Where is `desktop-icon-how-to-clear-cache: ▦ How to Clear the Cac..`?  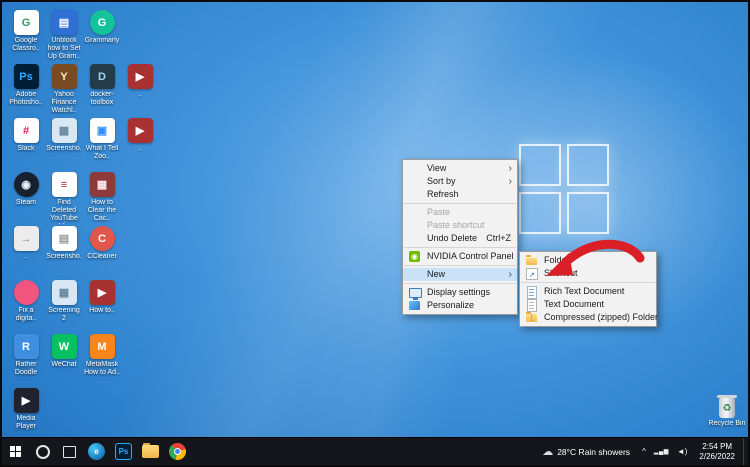
desktop-icon-how-to-clear-cache: ▦ How to Clear the Cac.. is located at coordinates (102, 197).